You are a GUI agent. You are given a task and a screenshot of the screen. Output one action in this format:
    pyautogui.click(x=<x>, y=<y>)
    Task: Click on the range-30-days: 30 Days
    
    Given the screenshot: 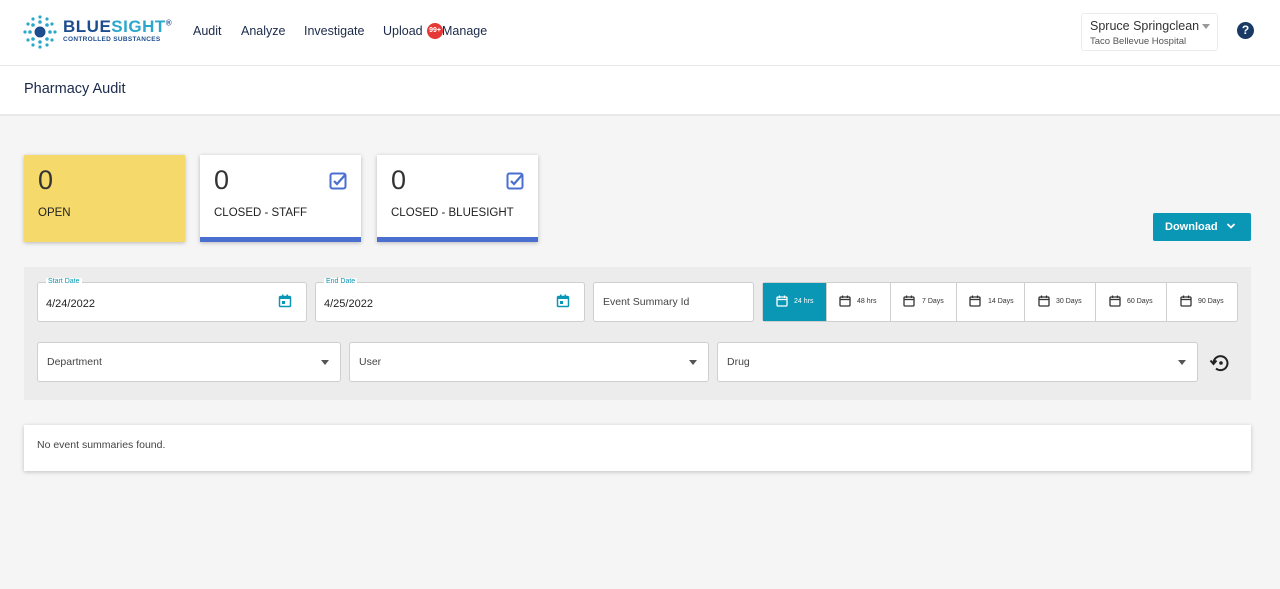 What is the action you would take?
    pyautogui.click(x=1060, y=302)
    